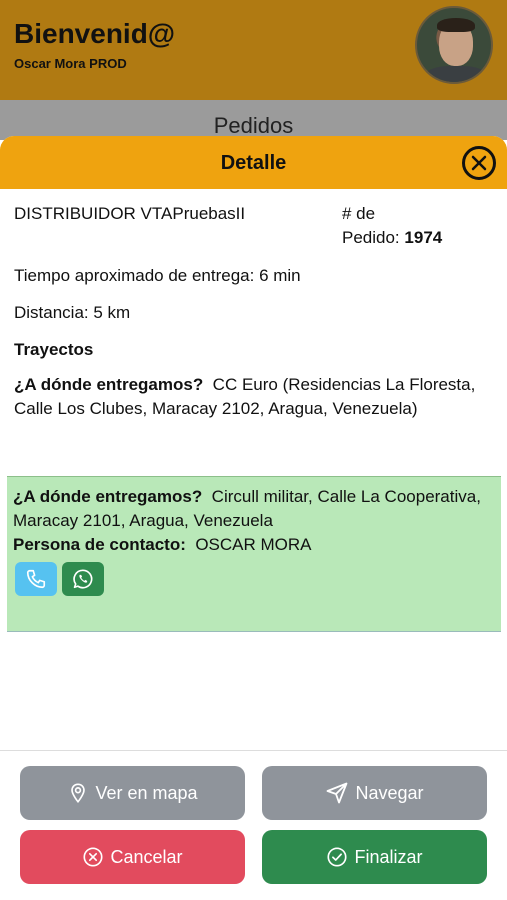  I want to click on stop-1-question: ¿A dónde entregamos?, so click(109, 384).